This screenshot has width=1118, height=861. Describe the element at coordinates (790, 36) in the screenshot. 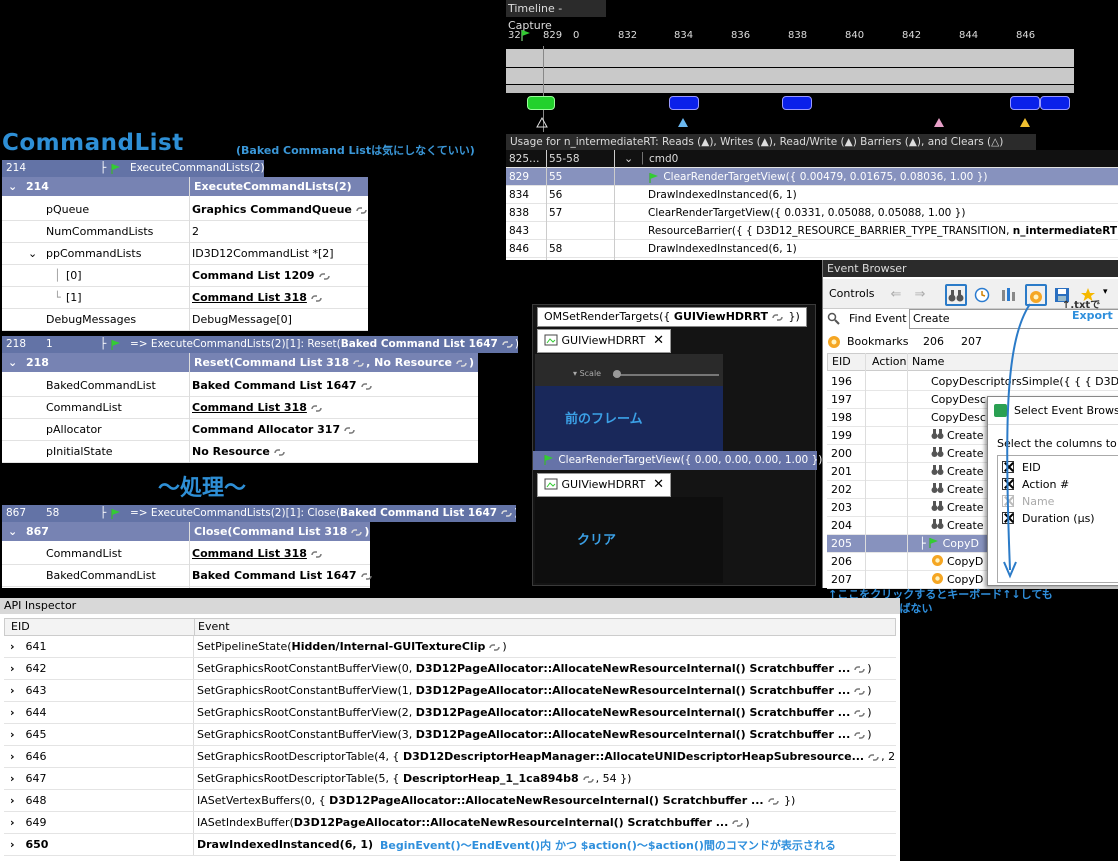

I see `timeline-ruler: 32 829 0 832 834 836 838 840 842 844 846` at that location.